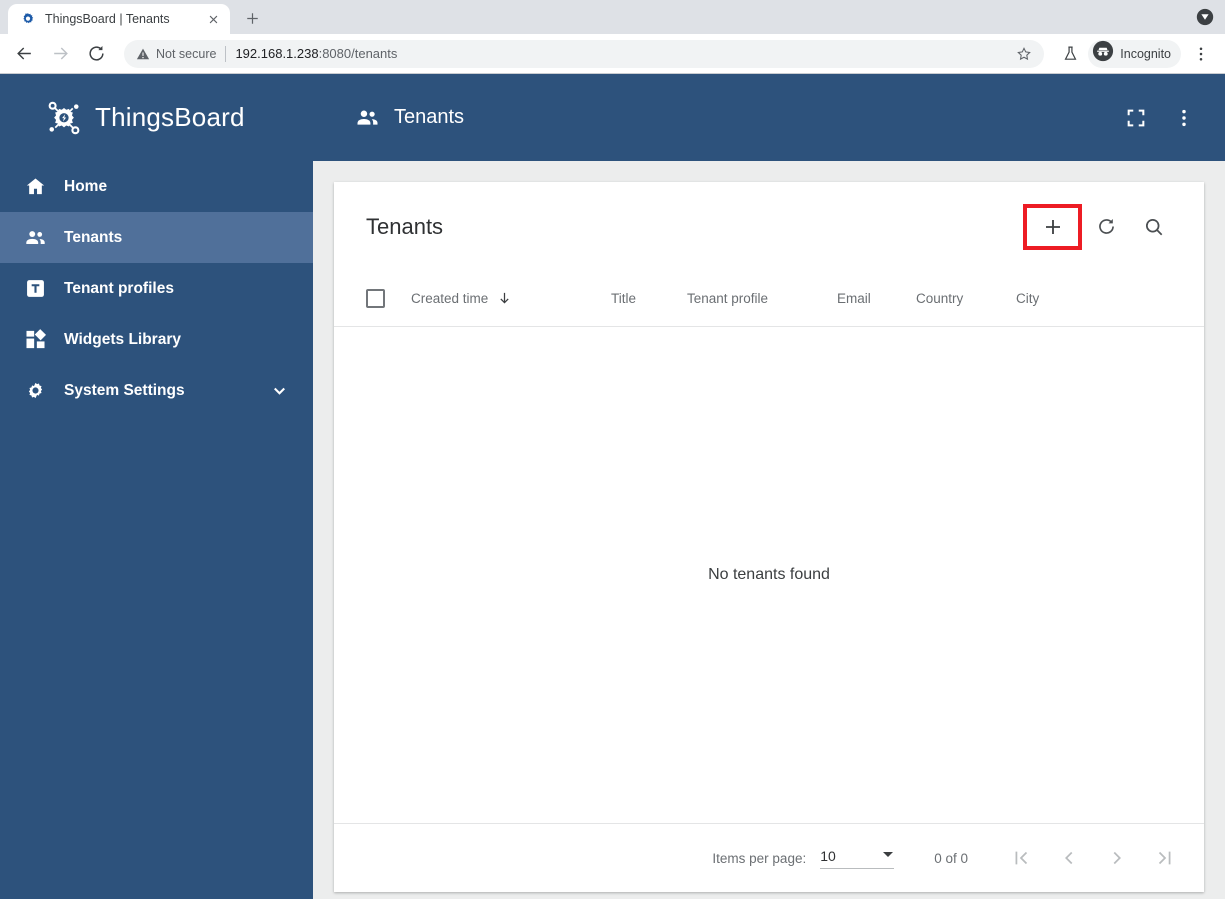  I want to click on sidebar-item-label: Widgets Library, so click(122, 339).